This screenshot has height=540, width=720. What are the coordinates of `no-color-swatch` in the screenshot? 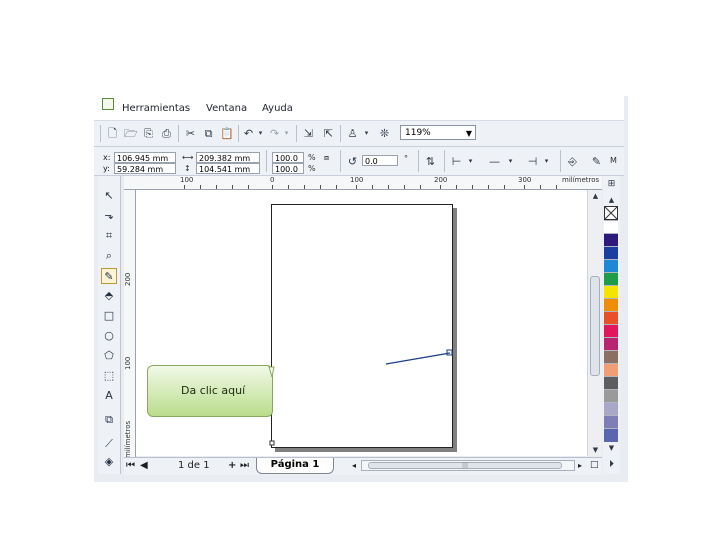 It's located at (611, 213).